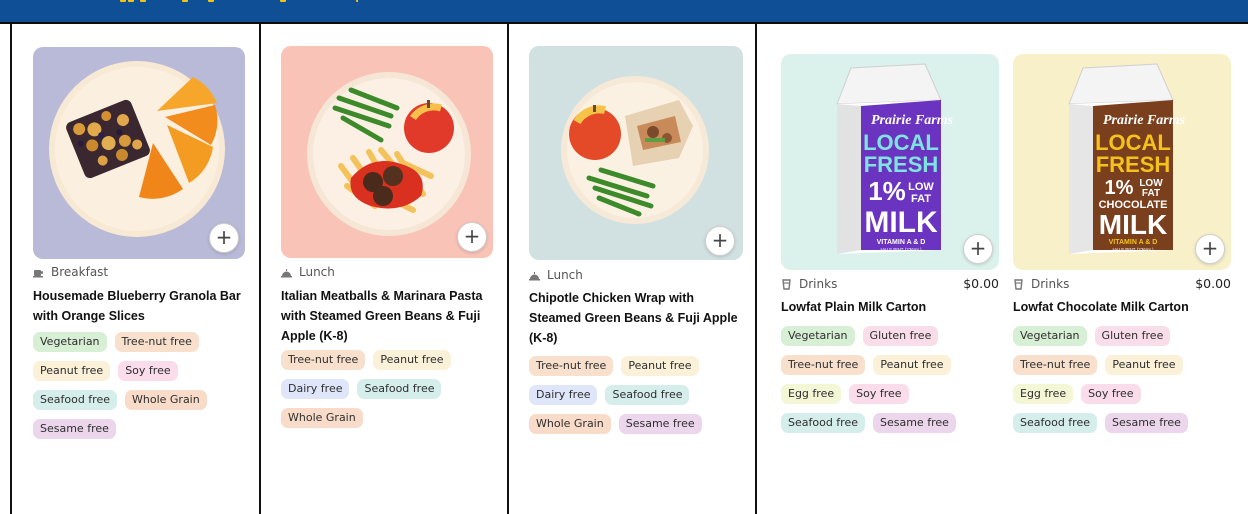  Describe the element at coordinates (238, 1) in the screenshot. I see `header-title-fragment` at that location.